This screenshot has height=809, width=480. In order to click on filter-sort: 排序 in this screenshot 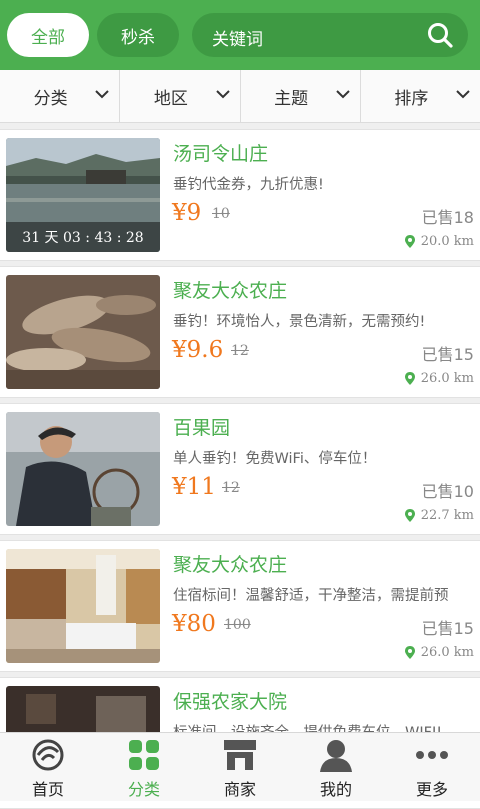, I will do `click(420, 96)`.